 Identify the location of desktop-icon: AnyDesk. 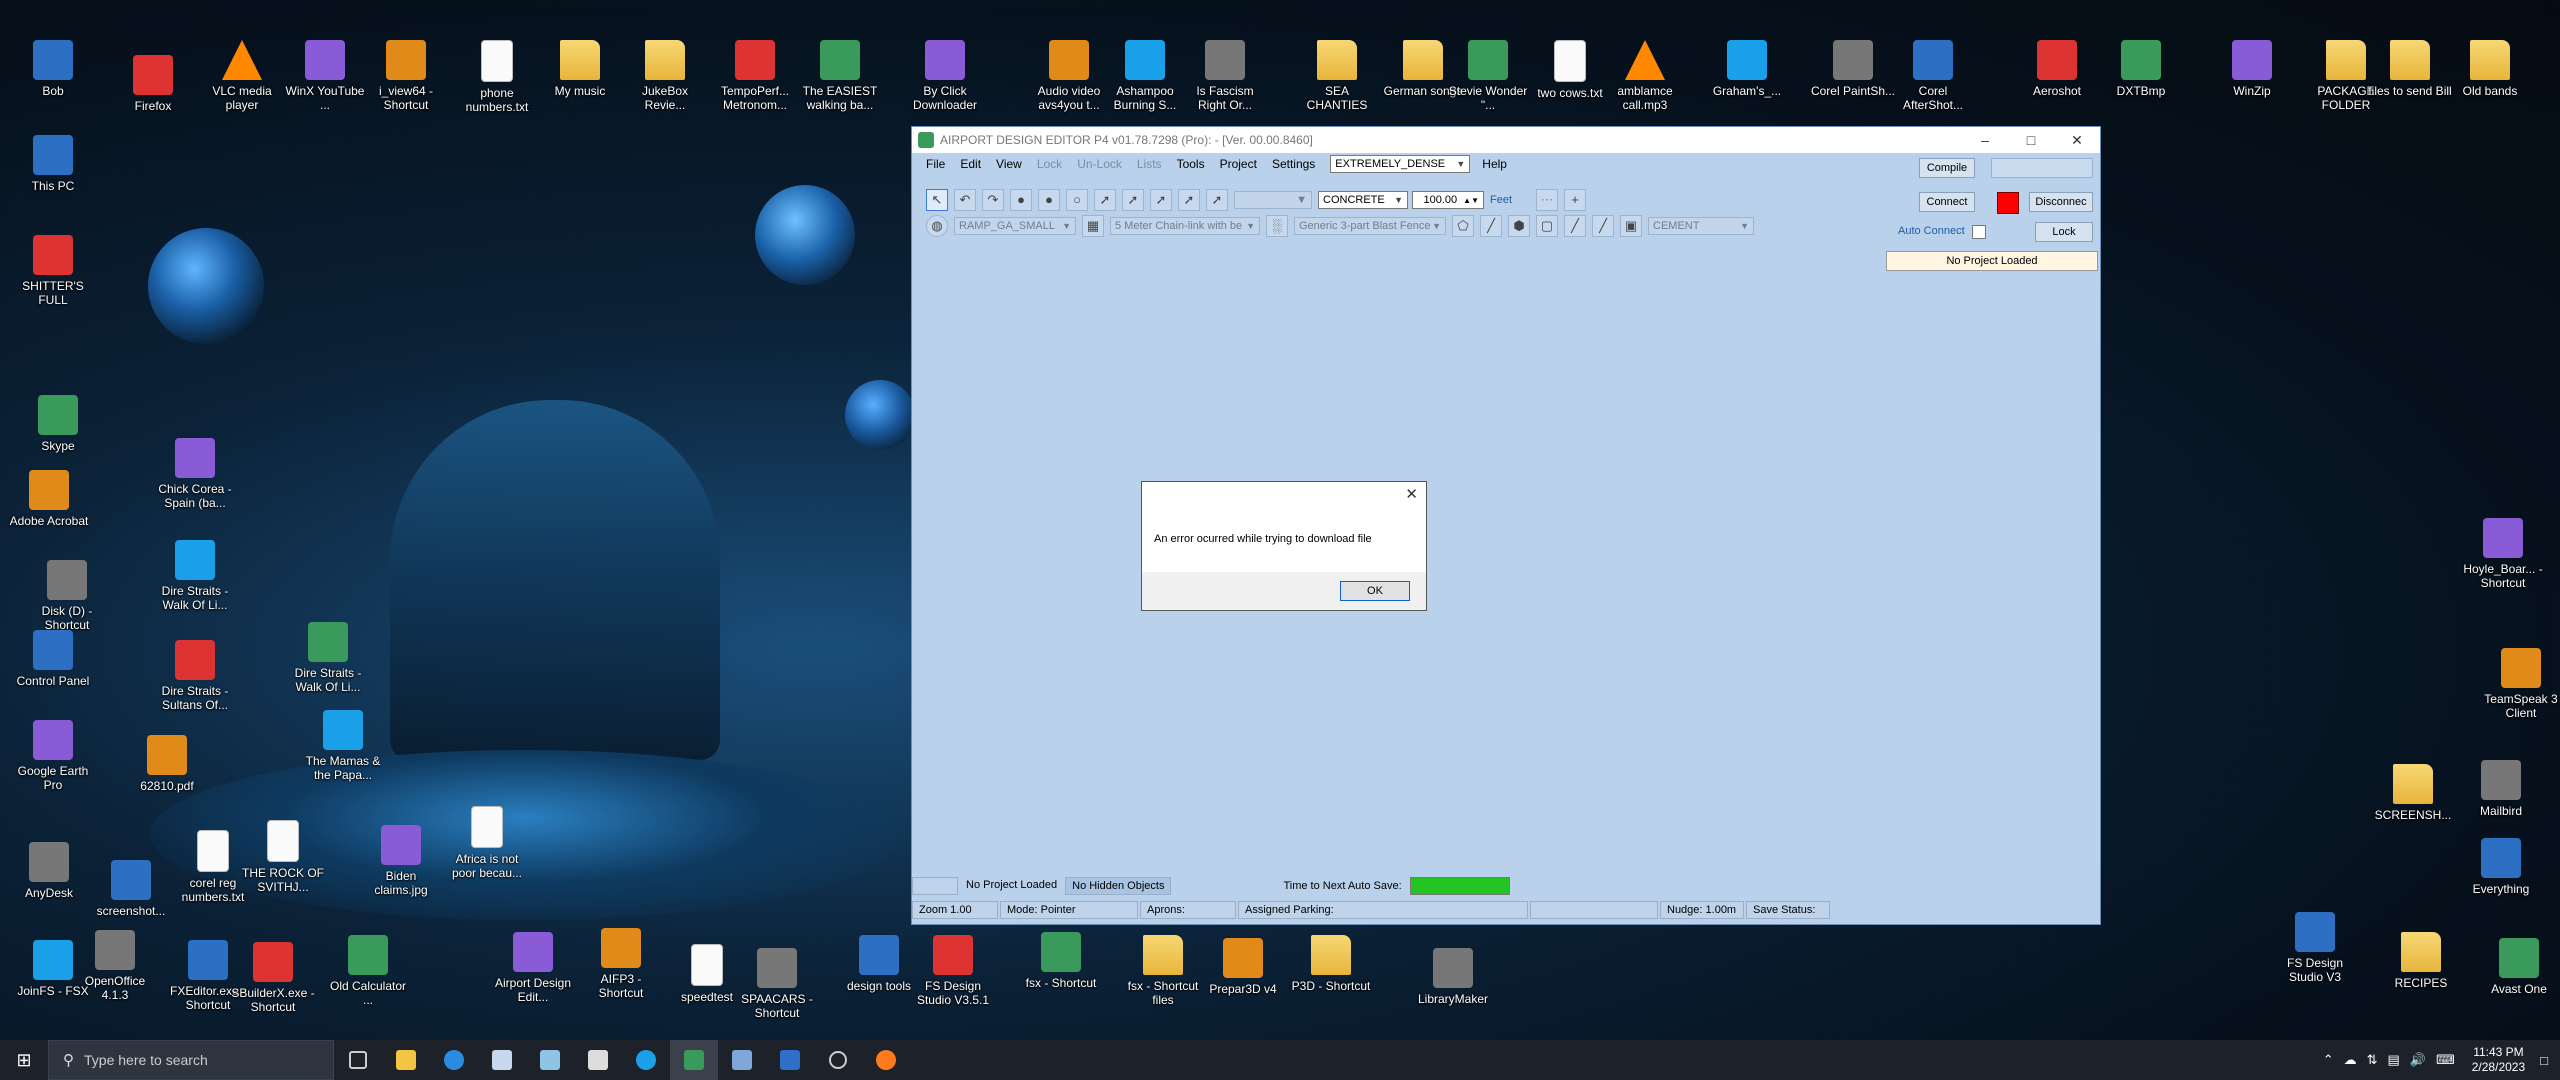
(49, 871).